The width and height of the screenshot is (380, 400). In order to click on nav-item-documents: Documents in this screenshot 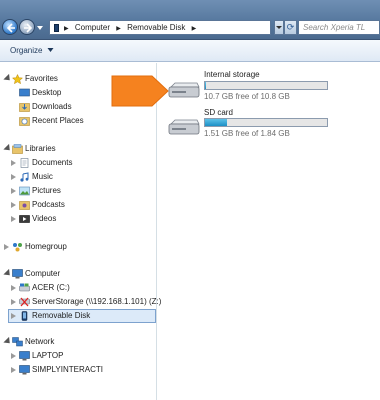, I will do `click(75, 163)`.